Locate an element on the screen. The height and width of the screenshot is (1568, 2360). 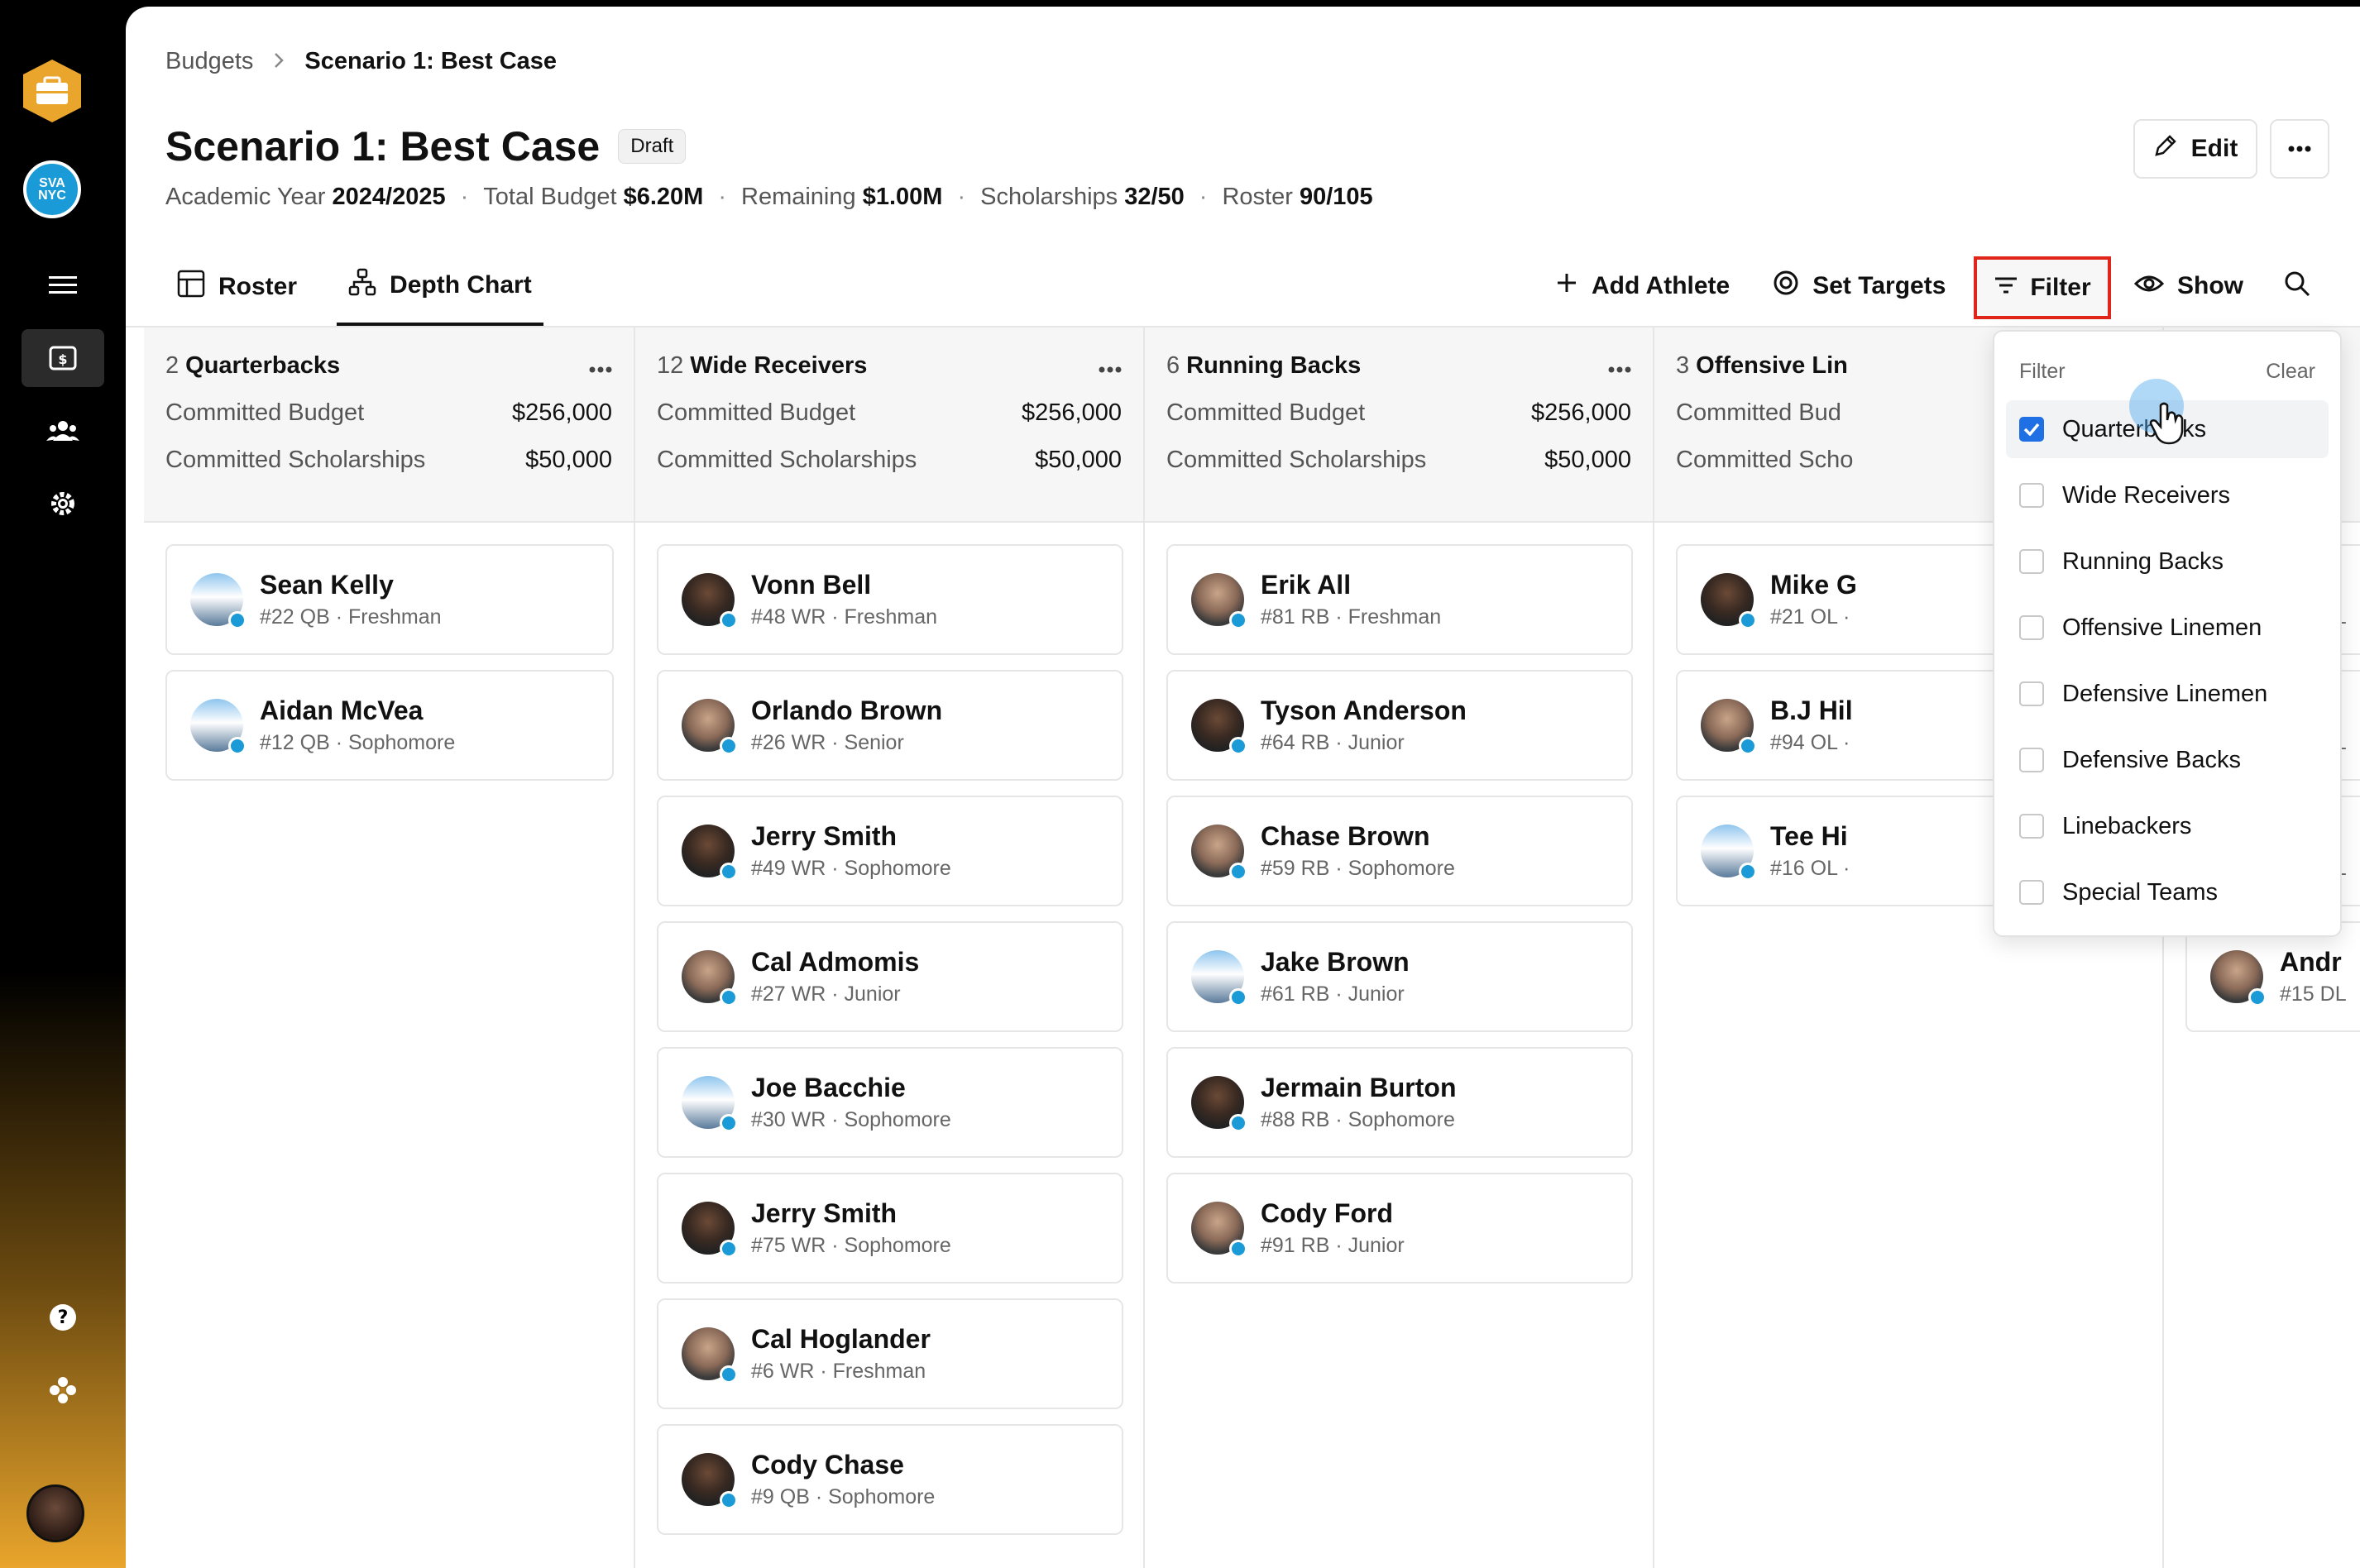
committed-scholarships-label: Committed Scholarships is located at coordinates (1296, 460).